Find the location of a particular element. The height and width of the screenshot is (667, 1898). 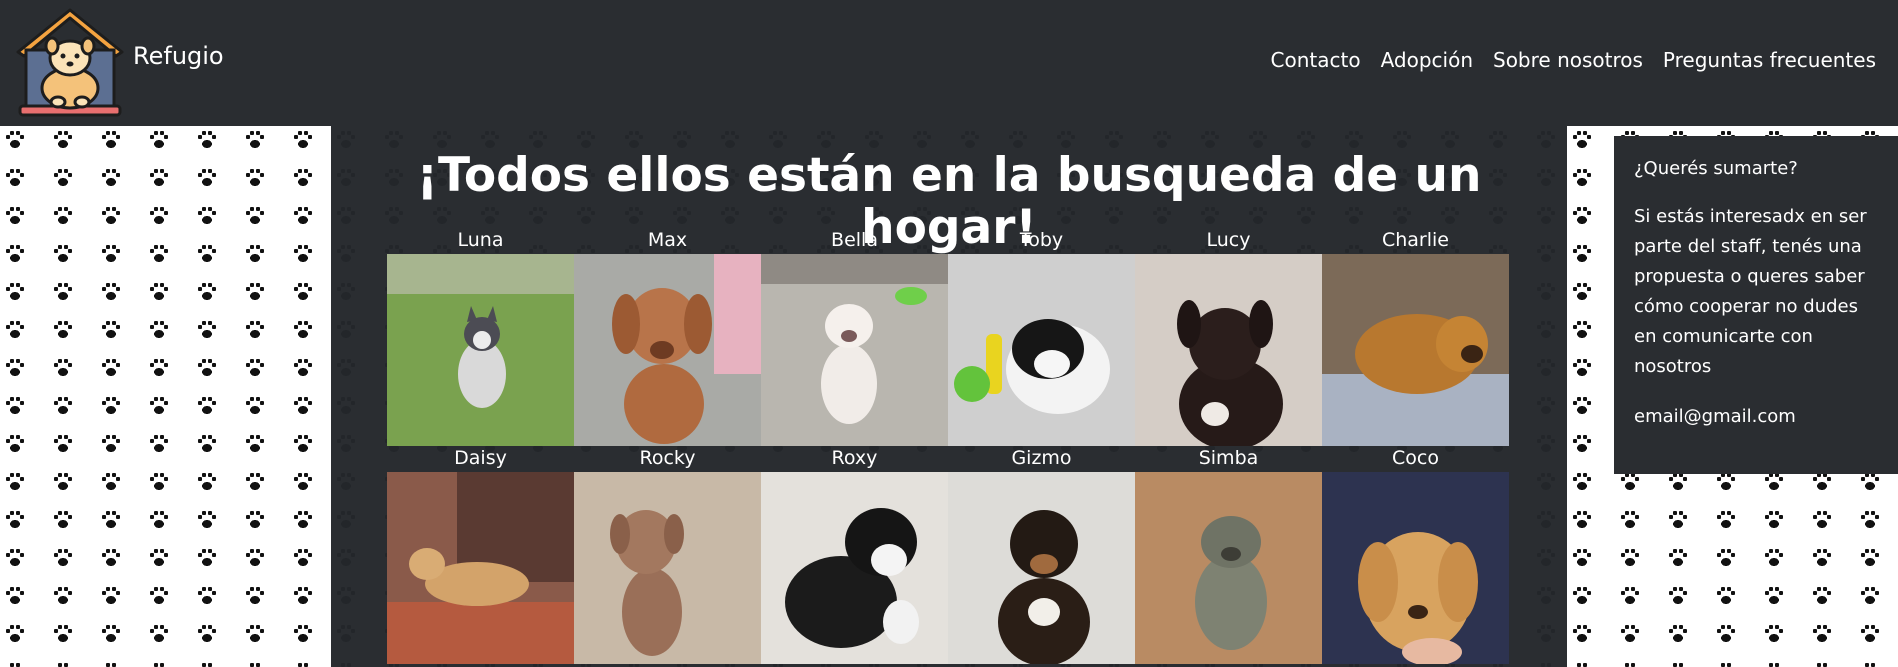

dog-card: Luna is located at coordinates (480, 337).